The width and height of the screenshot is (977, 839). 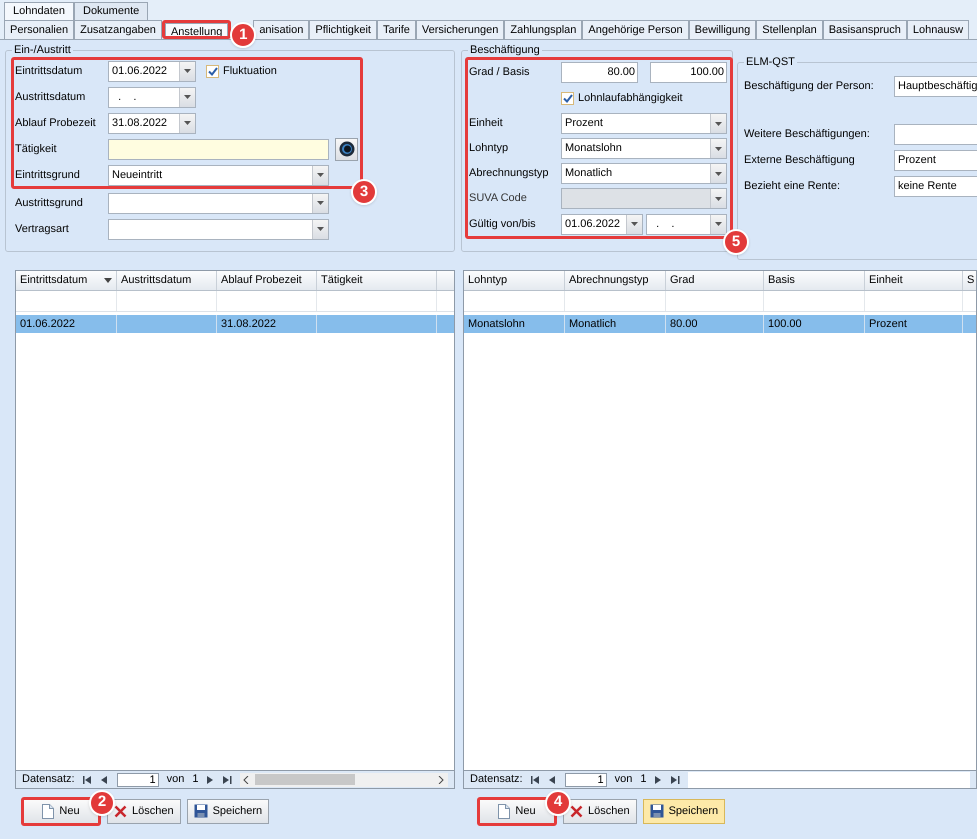 What do you see at coordinates (505, 50) in the screenshot?
I see `group-title: Beschäftigung` at bounding box center [505, 50].